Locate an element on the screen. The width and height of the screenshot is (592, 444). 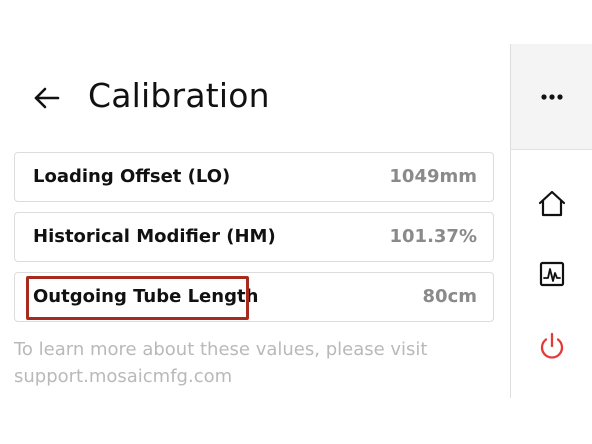
home-icon is located at coordinates (552, 203).